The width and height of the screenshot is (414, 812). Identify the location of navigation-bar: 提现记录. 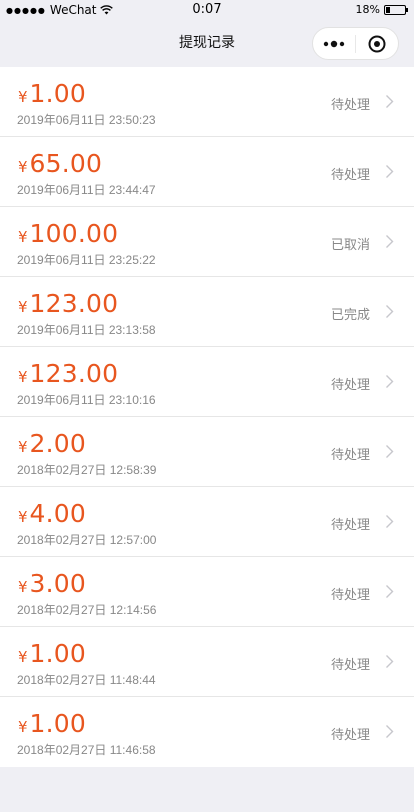
(207, 43).